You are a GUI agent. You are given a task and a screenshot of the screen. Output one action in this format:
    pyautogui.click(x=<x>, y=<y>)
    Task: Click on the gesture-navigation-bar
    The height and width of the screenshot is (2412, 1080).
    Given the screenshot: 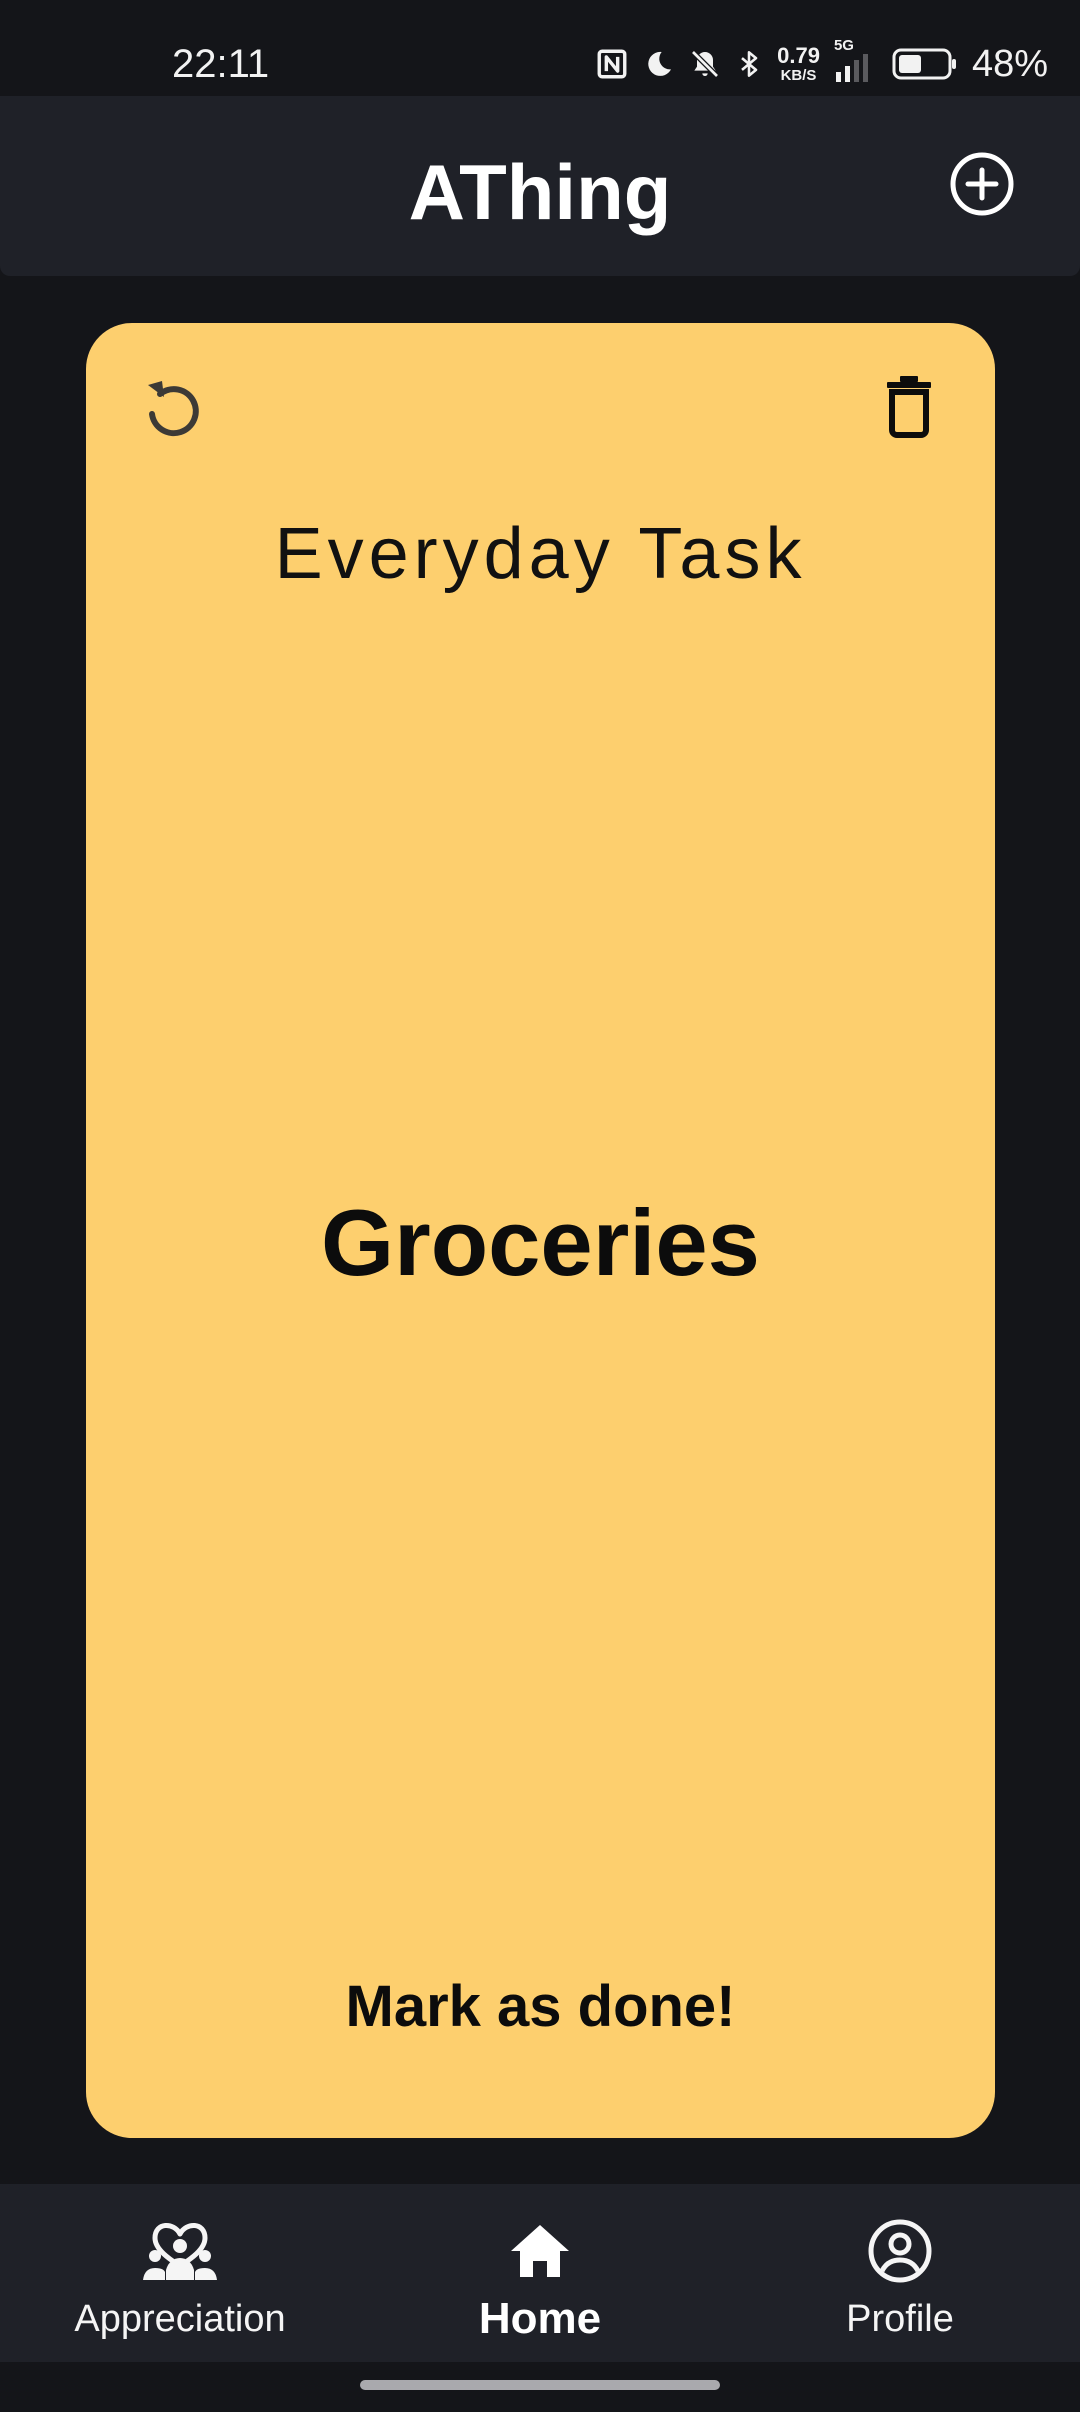 What is the action you would take?
    pyautogui.click(x=540, y=2385)
    